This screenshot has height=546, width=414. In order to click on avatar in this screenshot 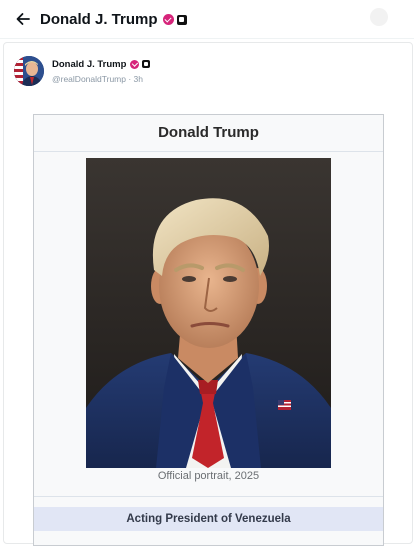, I will do `click(29, 71)`.